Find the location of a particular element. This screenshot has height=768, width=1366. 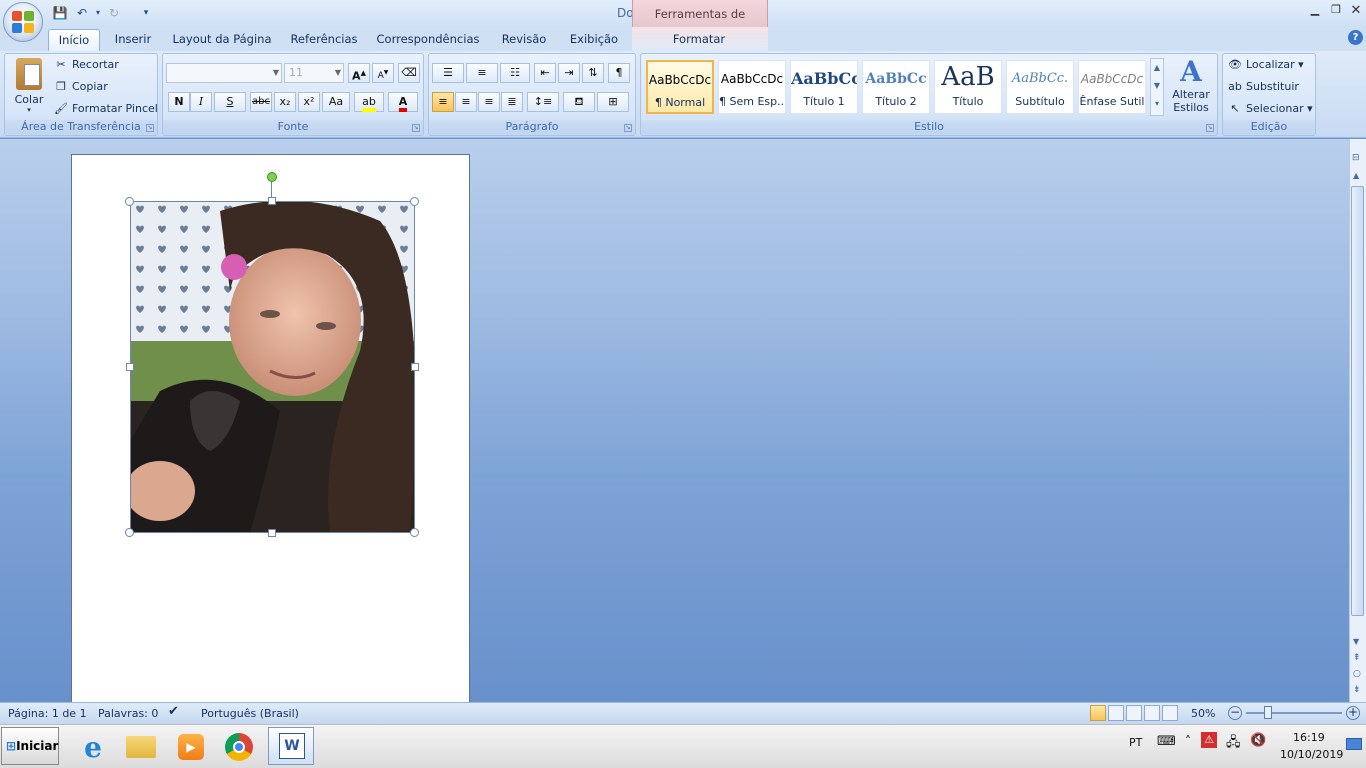

sort-button: ⇅ is located at coordinates (593, 73).